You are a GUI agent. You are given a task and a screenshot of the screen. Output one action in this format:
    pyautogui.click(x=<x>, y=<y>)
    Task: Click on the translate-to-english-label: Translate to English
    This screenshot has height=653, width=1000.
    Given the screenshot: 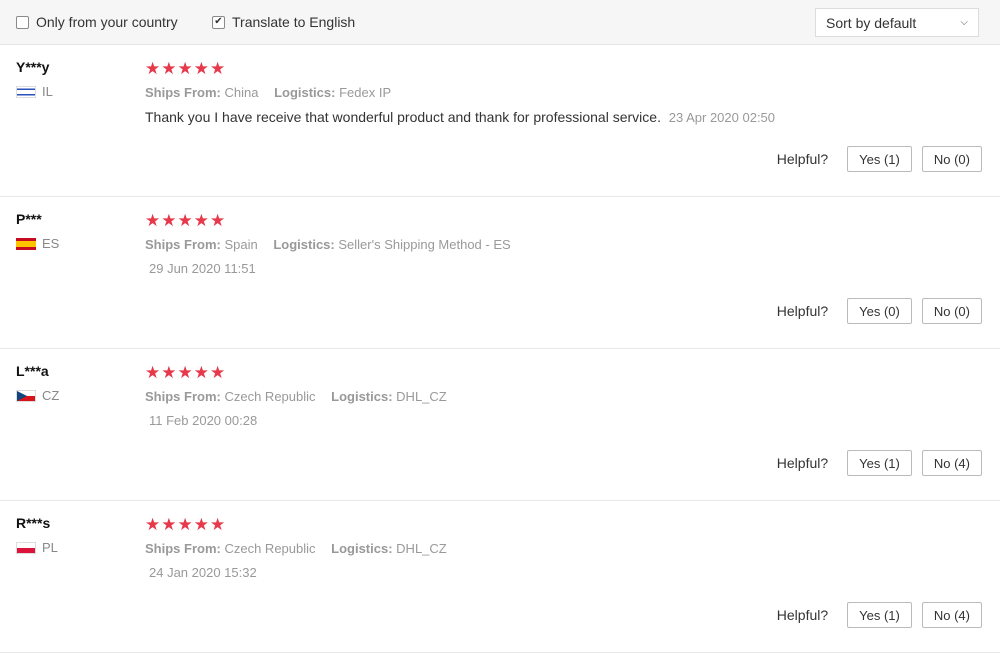 What is the action you would take?
    pyautogui.click(x=294, y=22)
    